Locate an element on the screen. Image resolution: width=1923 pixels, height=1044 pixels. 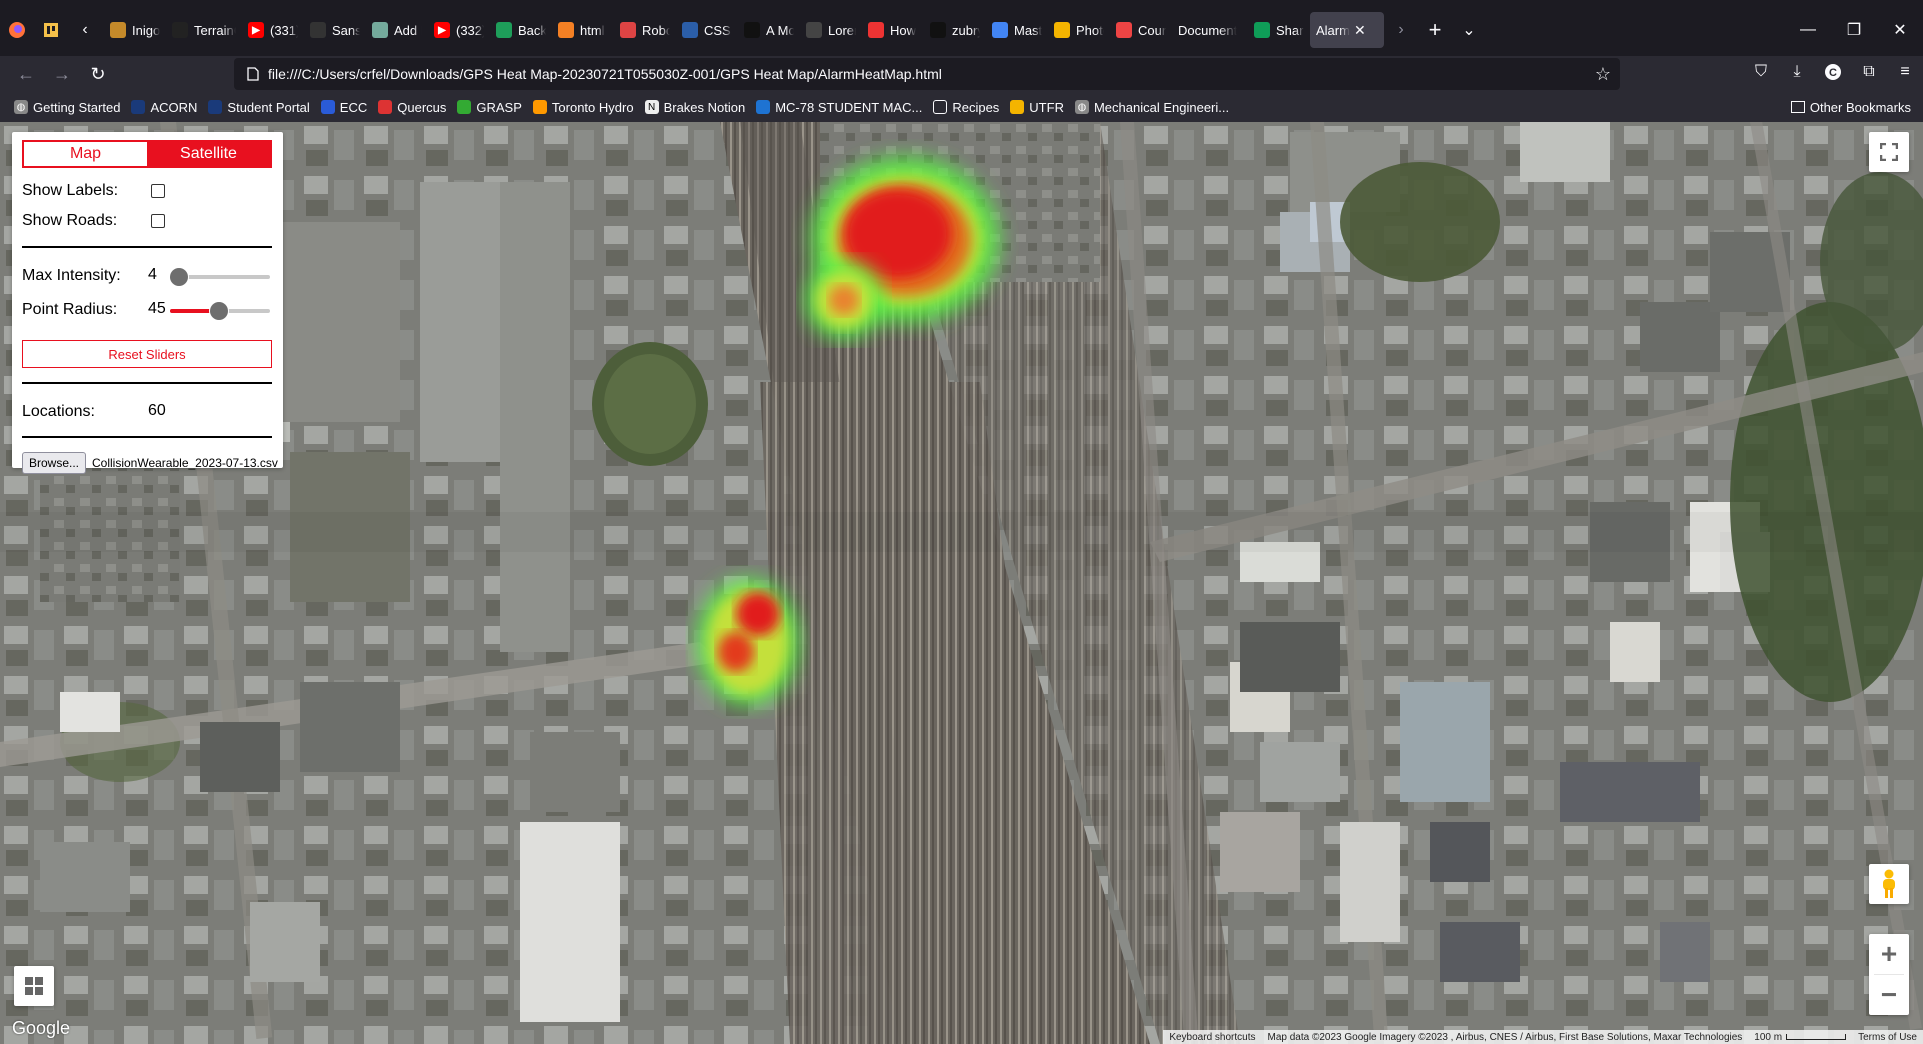
browser-tab: Sans- is located at coordinates (335, 30).